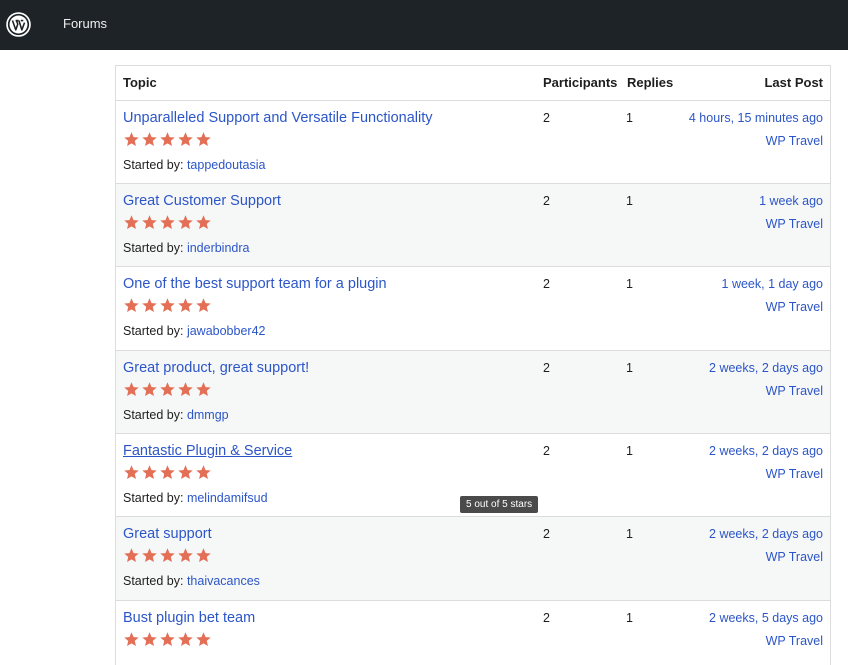 The height and width of the screenshot is (665, 848). What do you see at coordinates (766, 618) in the screenshot?
I see `last-post-time-link: 2 weeks, 5 days ago` at bounding box center [766, 618].